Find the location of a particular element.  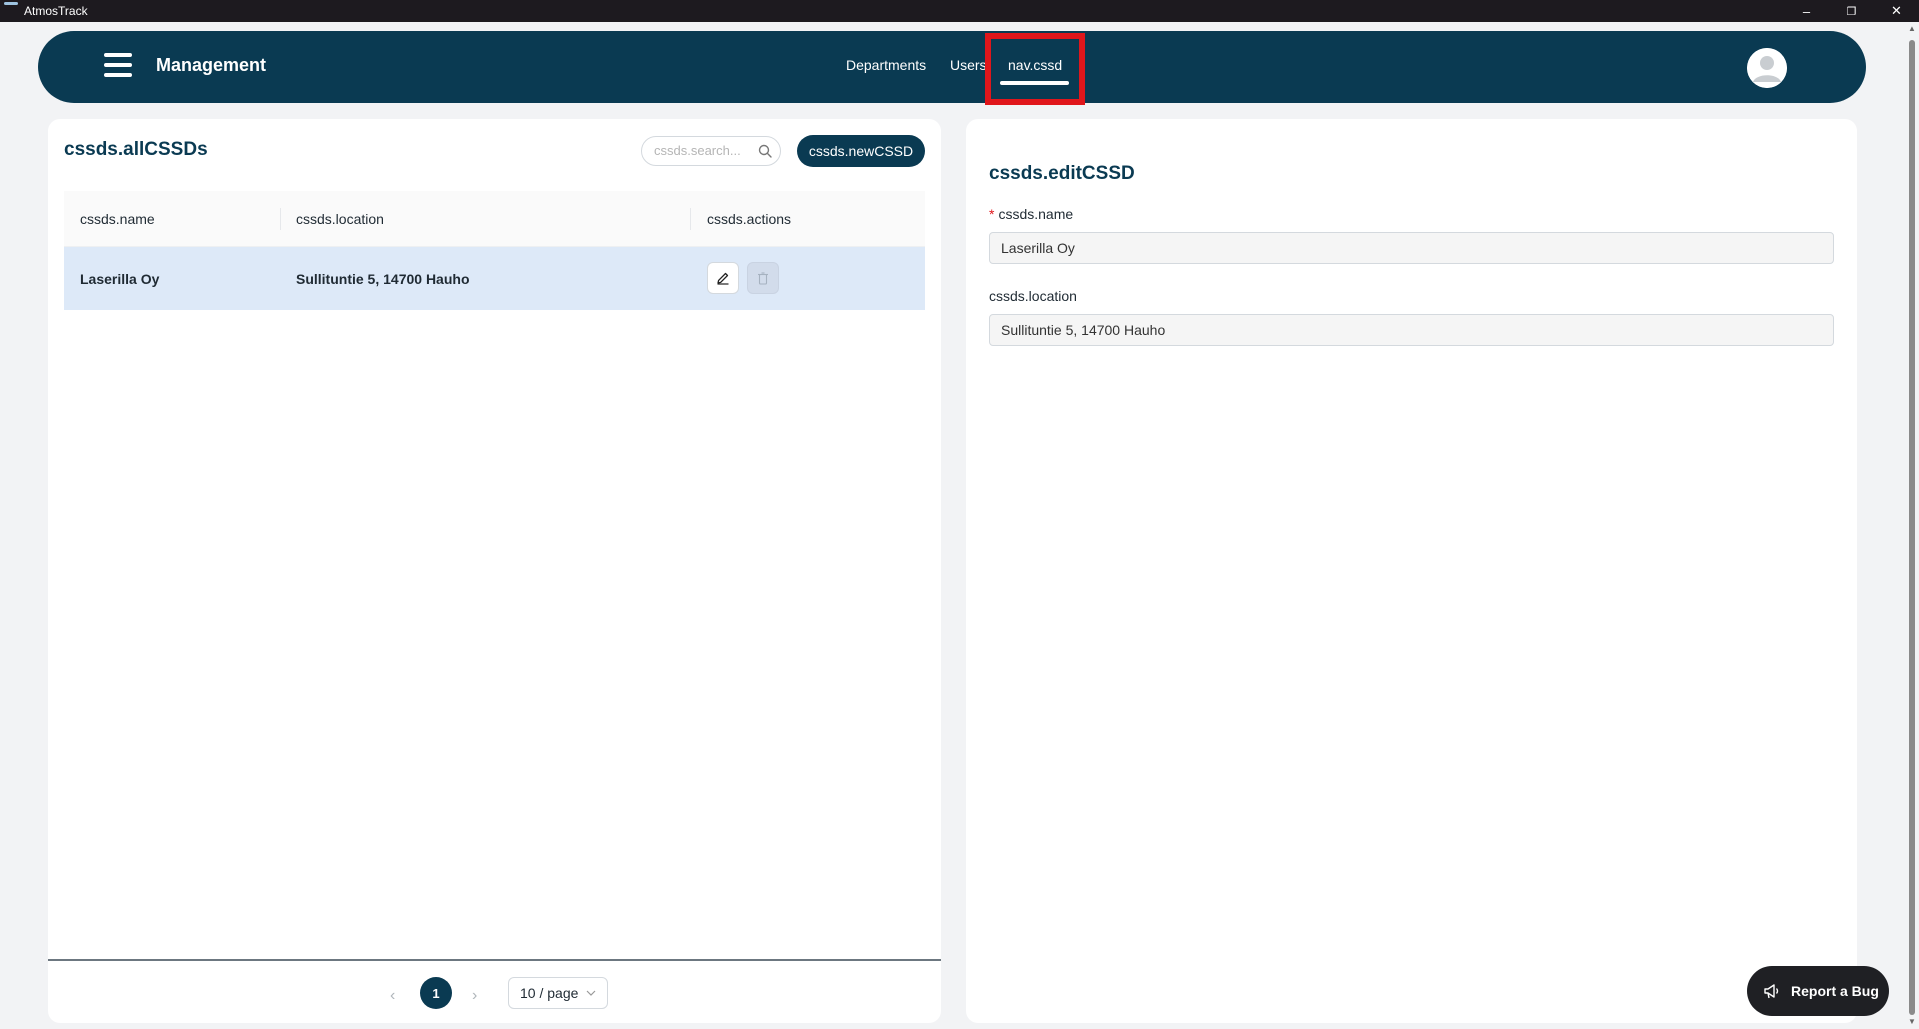

new-cssd-button: cssds.newCSSD is located at coordinates (861, 151).